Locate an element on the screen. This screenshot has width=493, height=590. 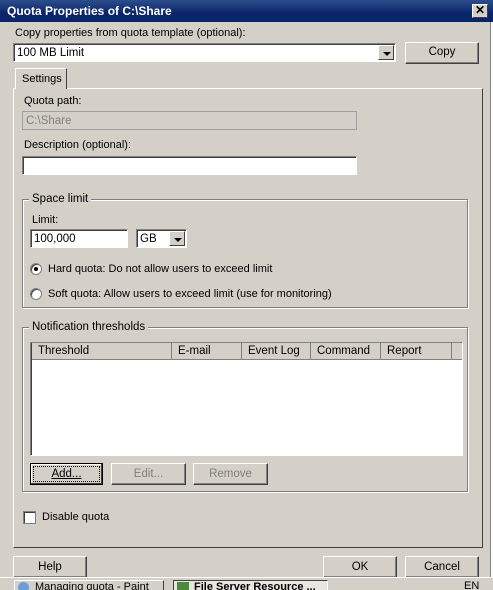
disable-quota-label: Disable quota is located at coordinates (75, 517).